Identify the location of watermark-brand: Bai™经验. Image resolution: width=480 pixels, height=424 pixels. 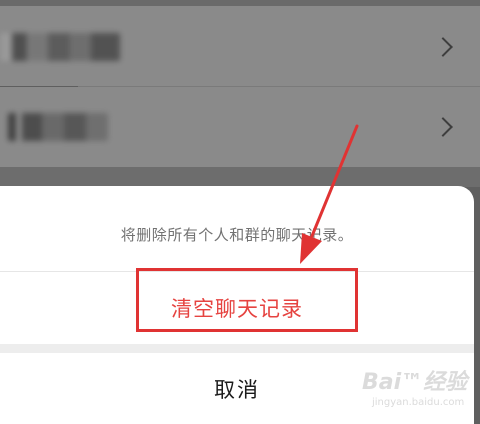
(415, 382).